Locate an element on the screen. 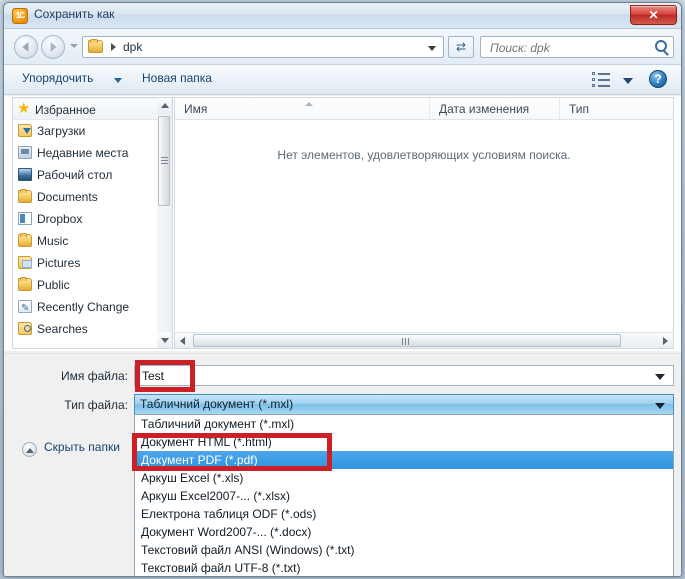 The height and width of the screenshot is (579, 685). column-header-date-modified: Дата изменения is located at coordinates (495, 109).